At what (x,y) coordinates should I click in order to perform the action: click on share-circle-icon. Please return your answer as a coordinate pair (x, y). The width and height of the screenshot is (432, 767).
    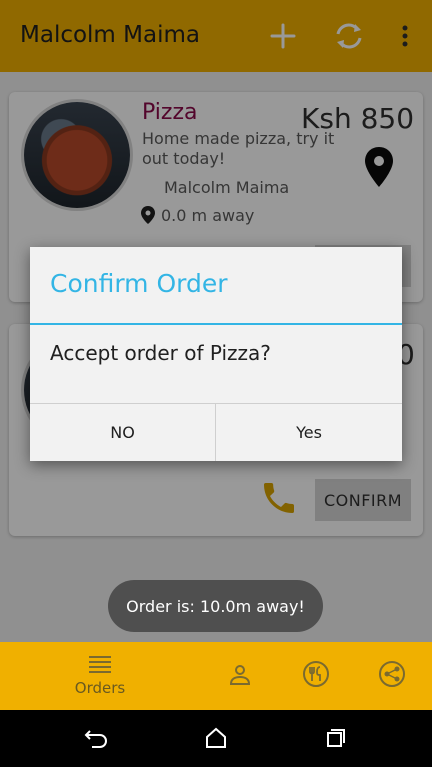
    Looking at the image, I should click on (392, 676).